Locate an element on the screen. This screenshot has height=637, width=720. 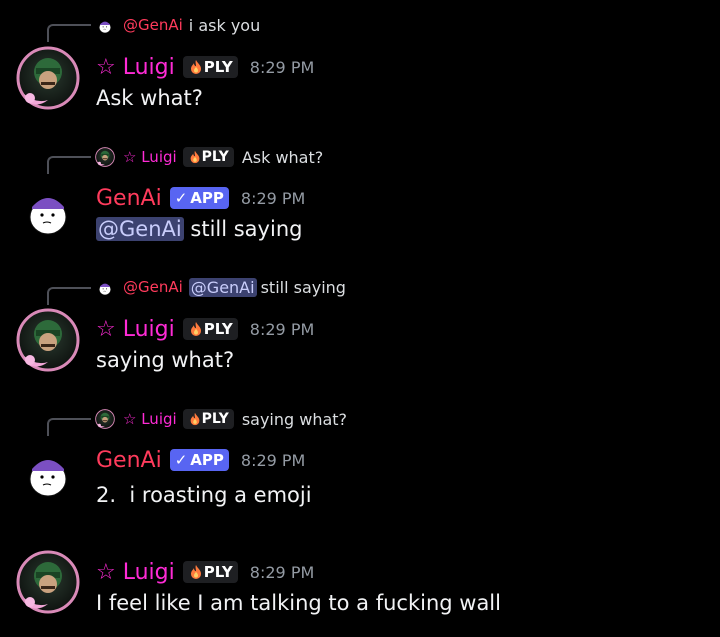
reply-preview: ☆ Luigi PLY saying what? is located at coordinates (221, 419).